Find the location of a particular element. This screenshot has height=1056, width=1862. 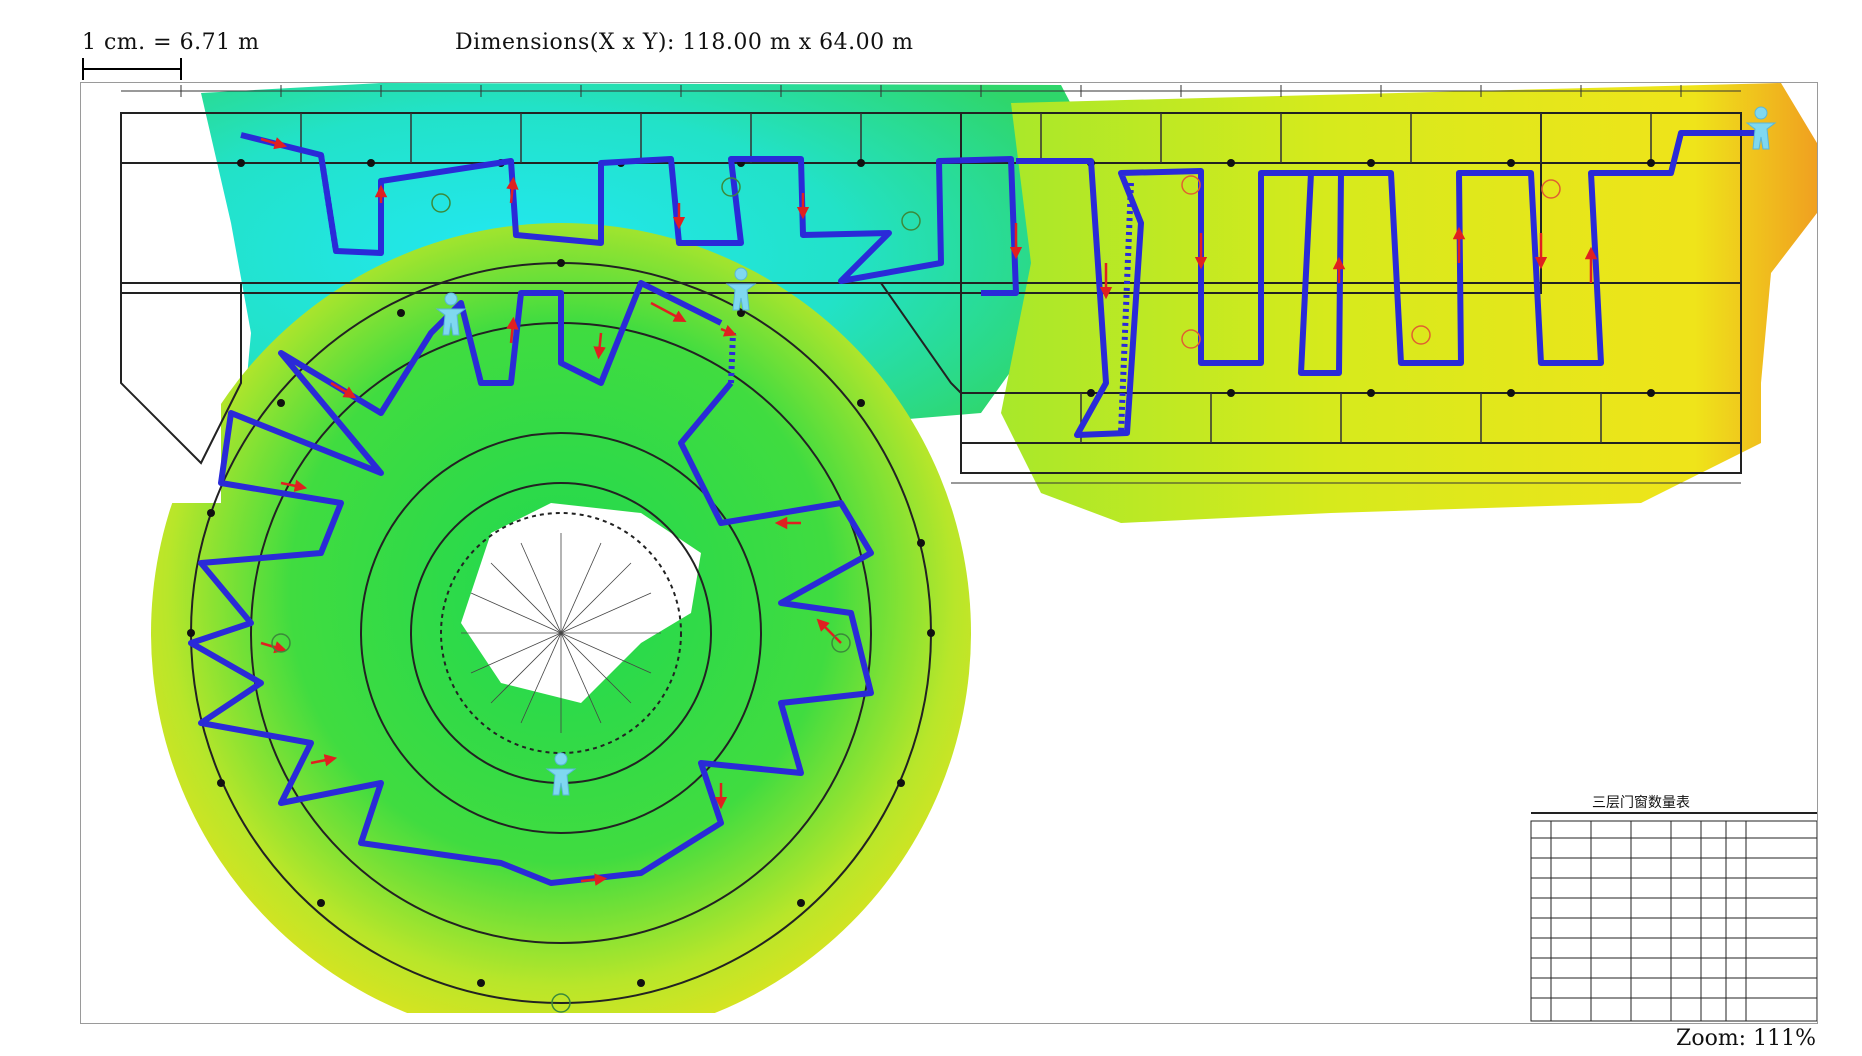

scale-label: 1 cm. = 6.71 m is located at coordinates (171, 42).